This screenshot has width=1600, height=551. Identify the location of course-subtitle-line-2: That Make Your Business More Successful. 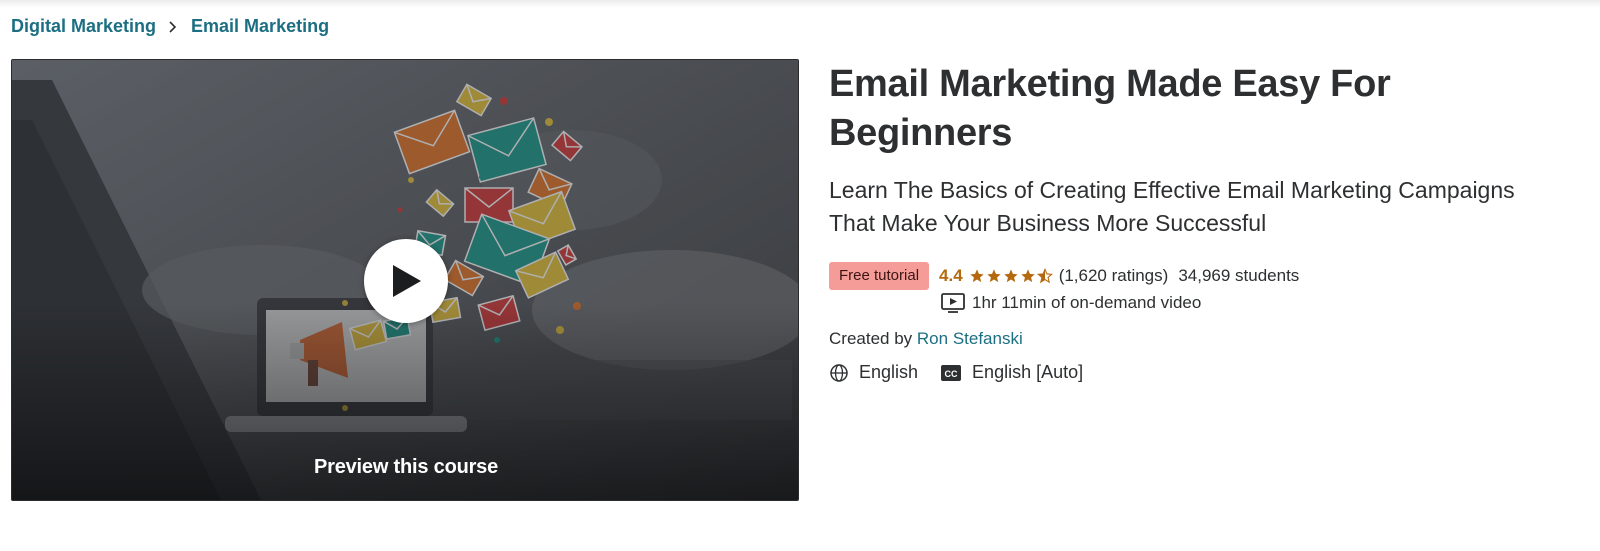
(1048, 223).